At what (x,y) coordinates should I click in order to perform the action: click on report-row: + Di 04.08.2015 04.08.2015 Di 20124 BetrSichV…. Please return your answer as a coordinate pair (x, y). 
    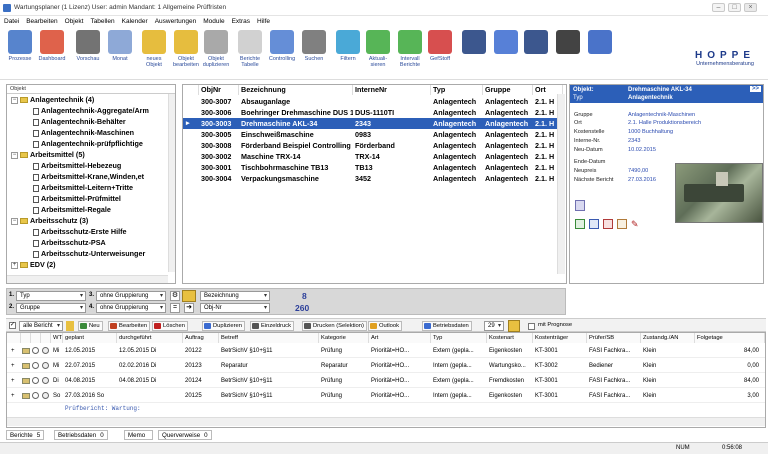
    Looking at the image, I should click on (386, 381).